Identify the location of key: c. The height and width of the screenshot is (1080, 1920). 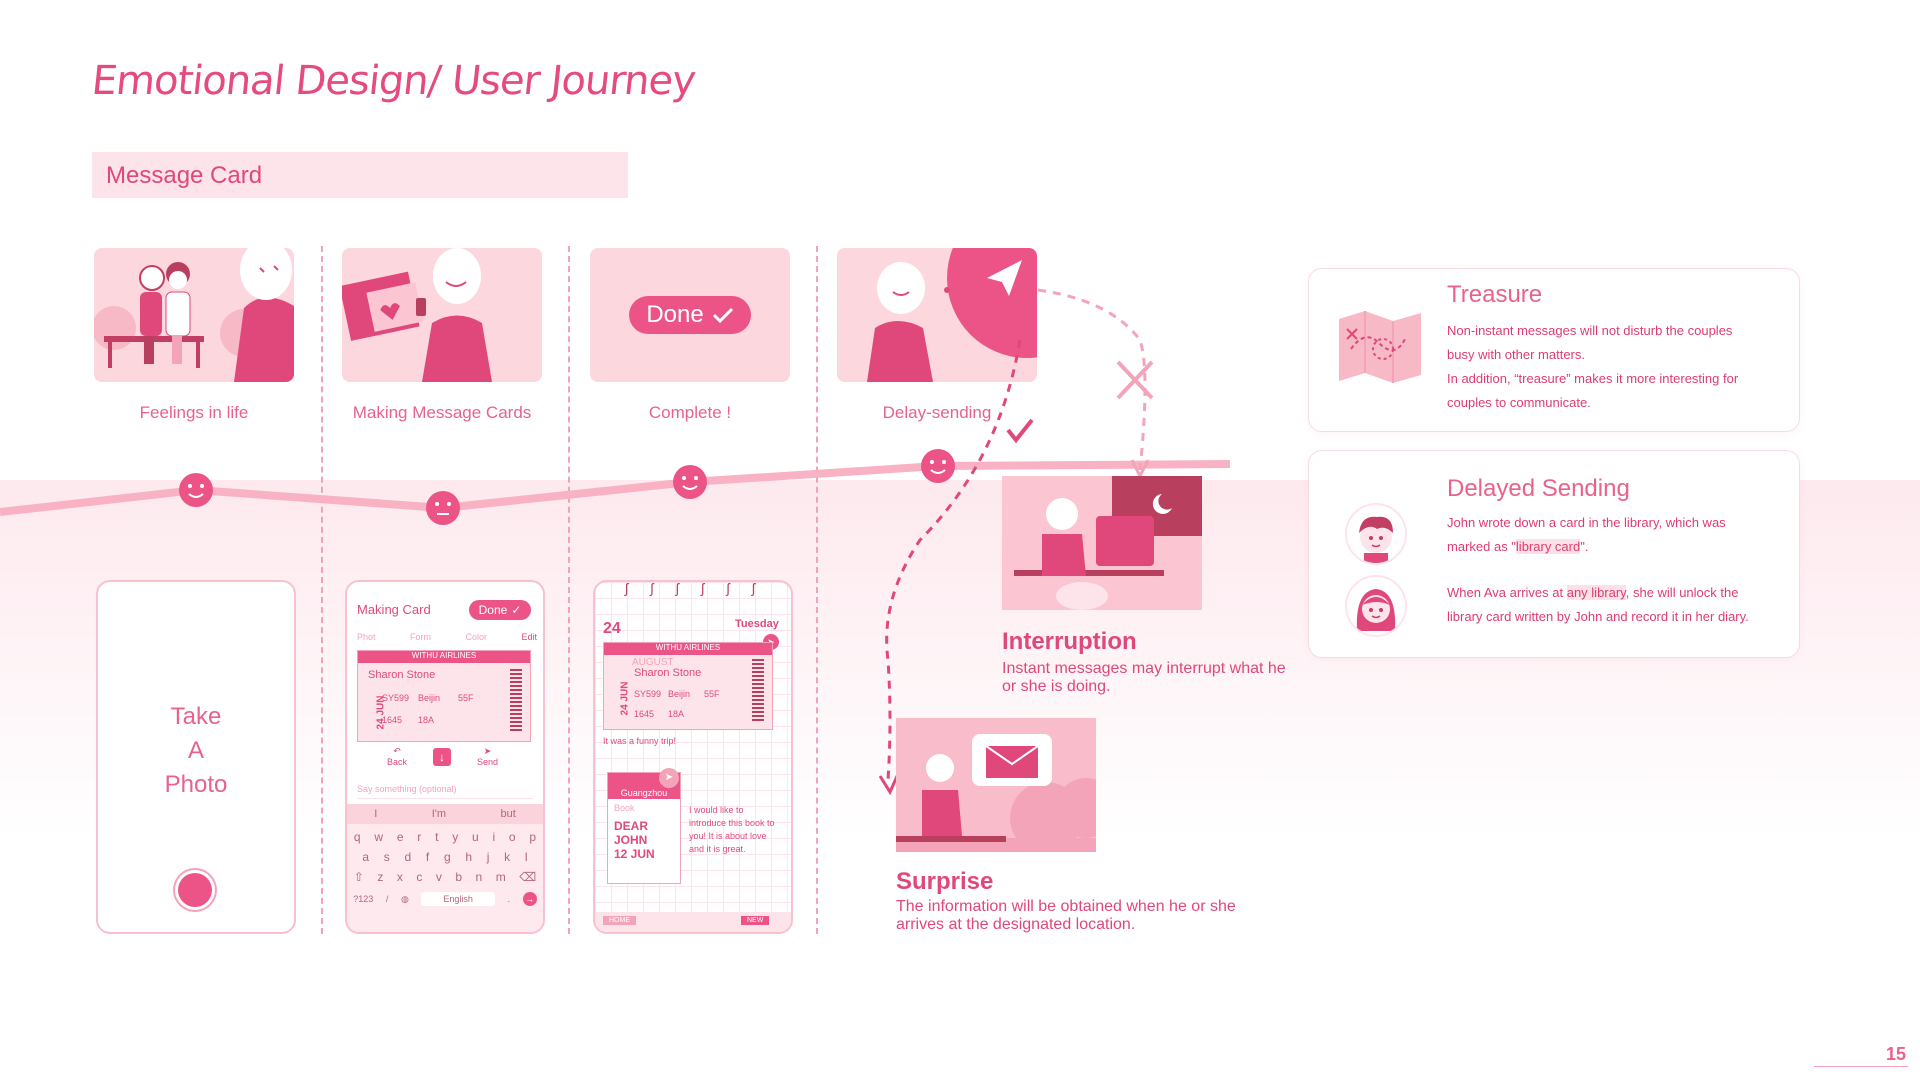
(419, 877).